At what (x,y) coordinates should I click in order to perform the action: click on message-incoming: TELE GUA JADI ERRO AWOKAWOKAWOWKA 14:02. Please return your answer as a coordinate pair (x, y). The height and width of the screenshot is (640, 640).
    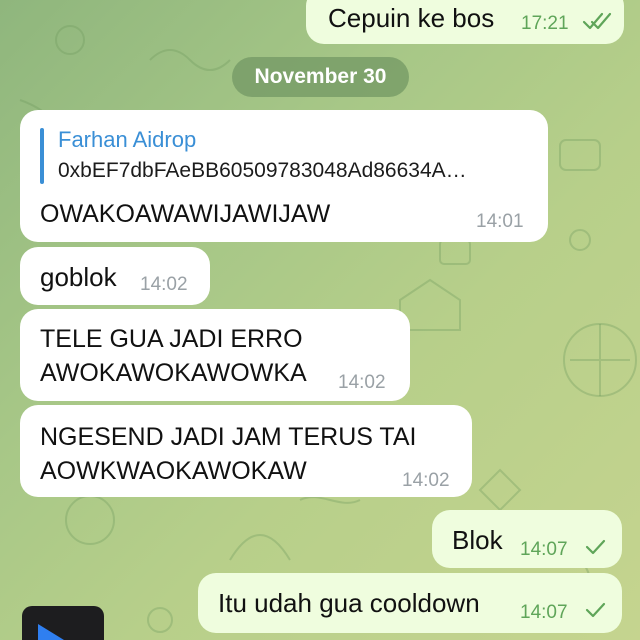
    Looking at the image, I should click on (215, 355).